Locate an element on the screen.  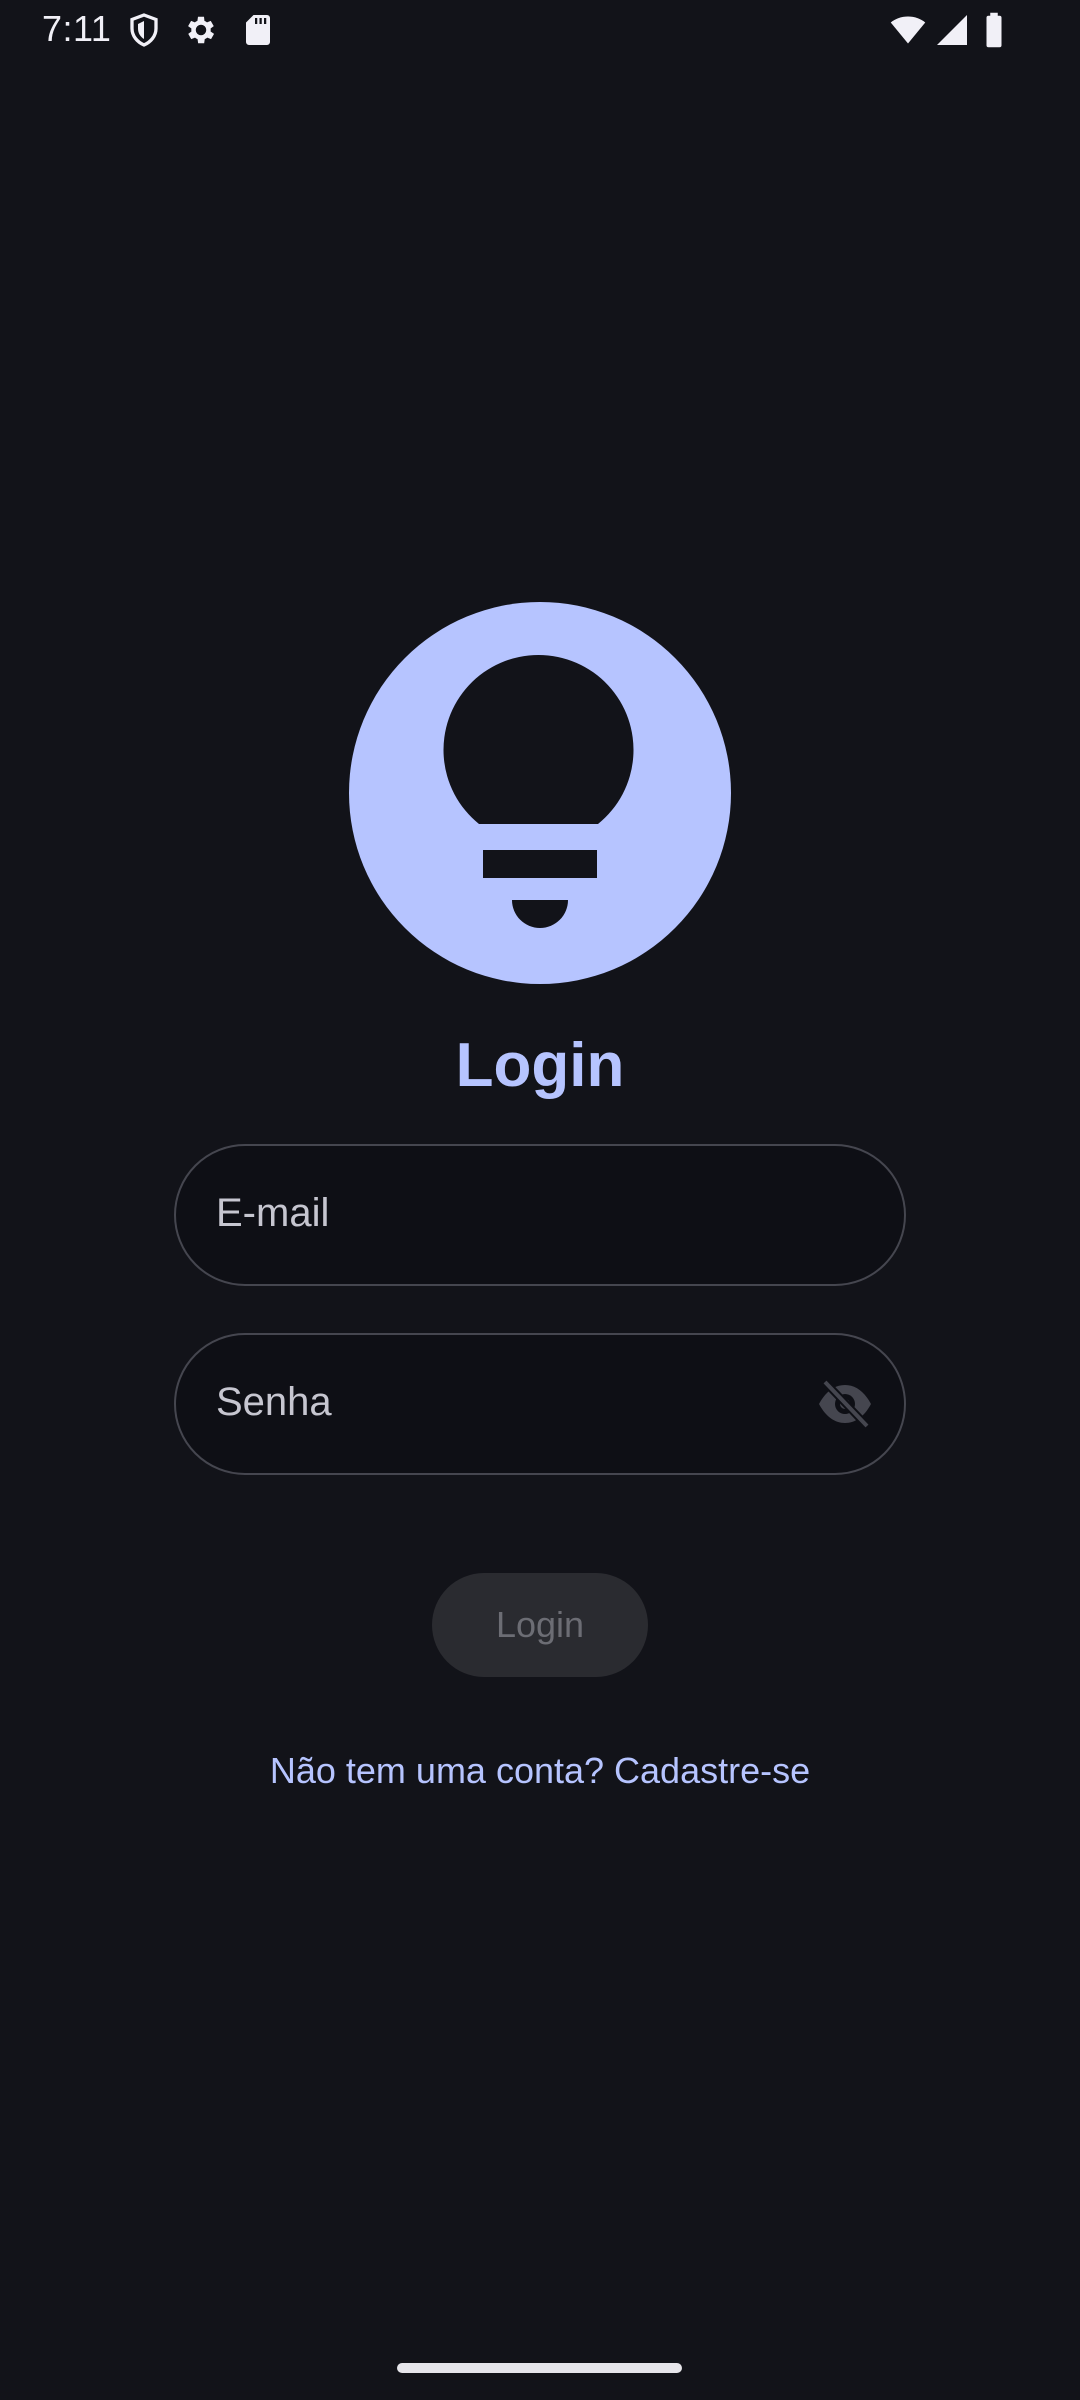
password-field: Senha is located at coordinates (540, 1404).